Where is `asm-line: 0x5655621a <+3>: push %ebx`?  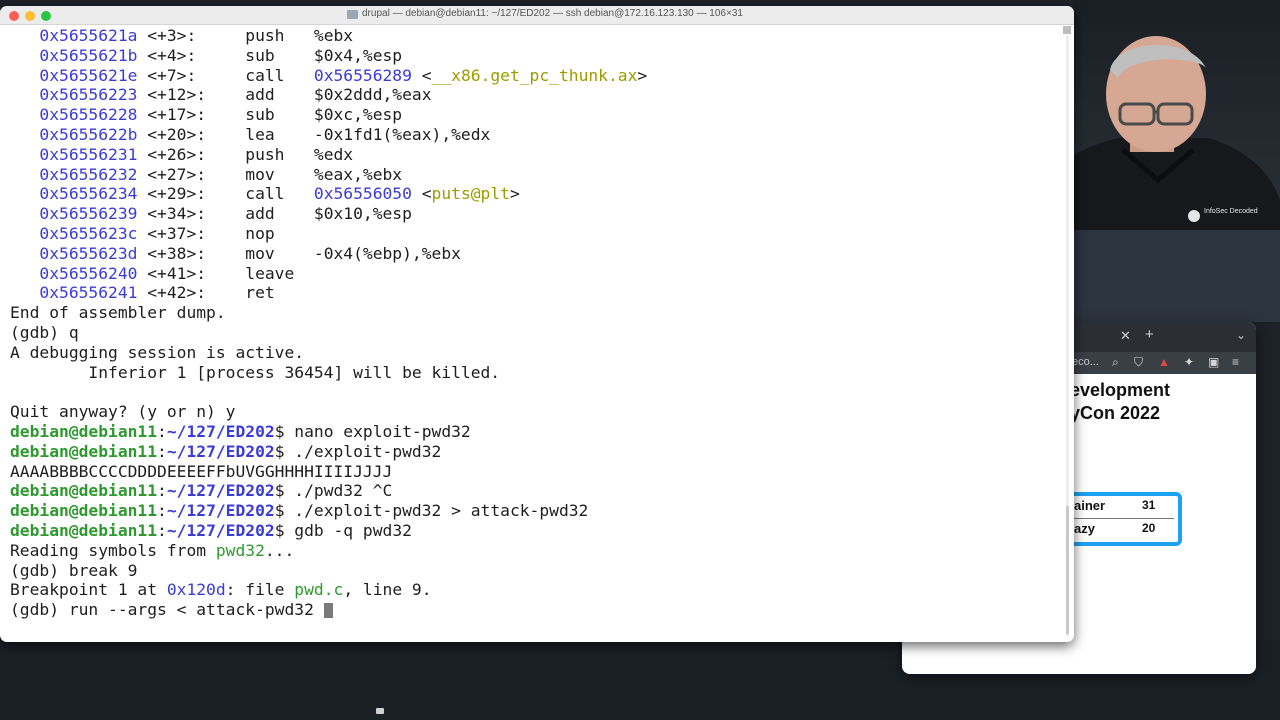 asm-line: 0x5655621a <+3>: push %ebx is located at coordinates (328, 36).